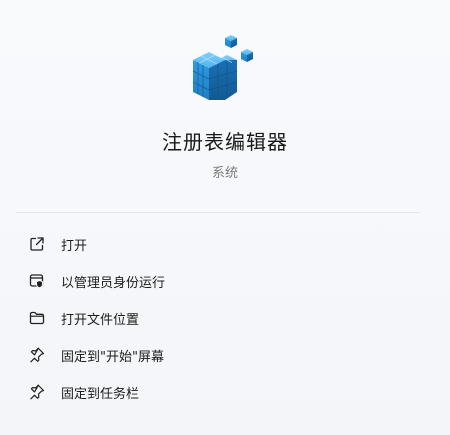  I want to click on run-as-admin-menu-item: 以管理员身份运行, so click(218, 281).